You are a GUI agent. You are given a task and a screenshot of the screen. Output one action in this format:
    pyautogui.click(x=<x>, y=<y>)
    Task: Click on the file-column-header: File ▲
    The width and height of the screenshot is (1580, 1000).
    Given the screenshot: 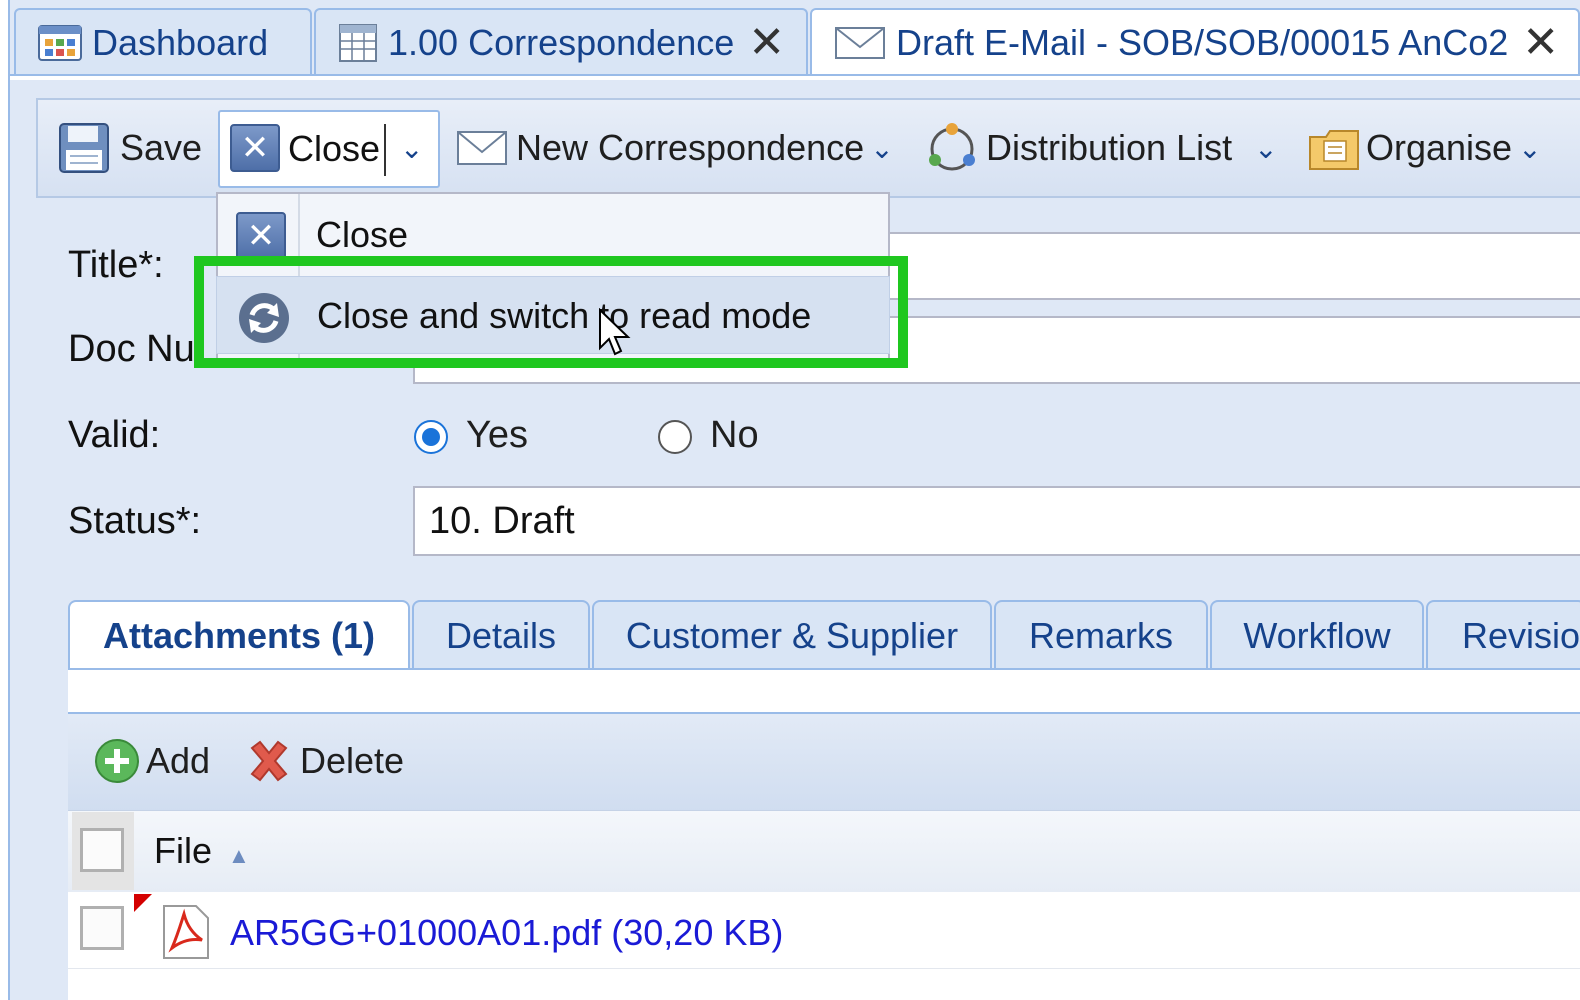 What is the action you would take?
    pyautogui.click(x=202, y=851)
    